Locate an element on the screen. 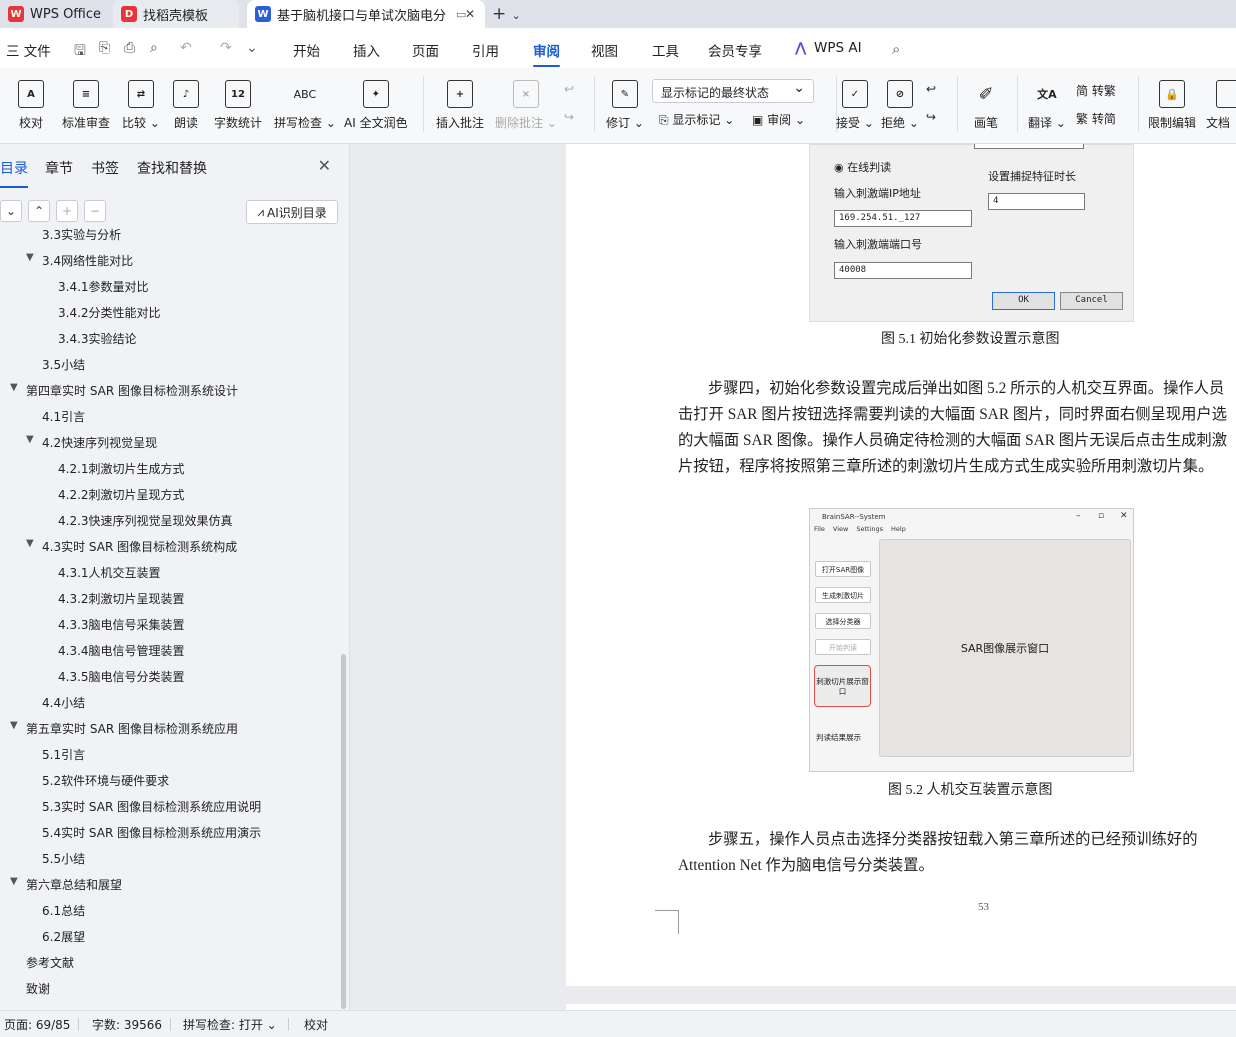 Image resolution: width=1236 pixels, height=1037 pixels. tab-toc: 目录 is located at coordinates (14, 173).